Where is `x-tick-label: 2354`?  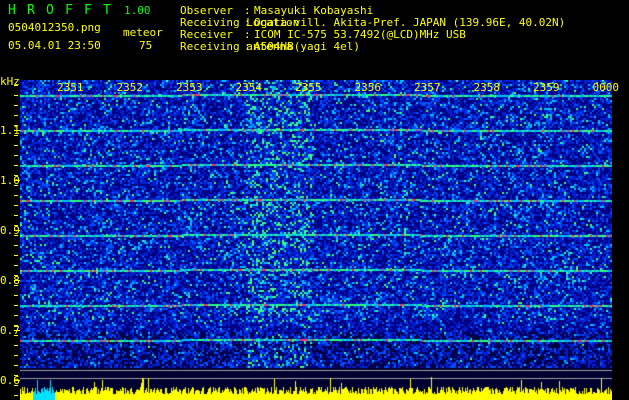 x-tick-label: 2354 is located at coordinates (249, 87).